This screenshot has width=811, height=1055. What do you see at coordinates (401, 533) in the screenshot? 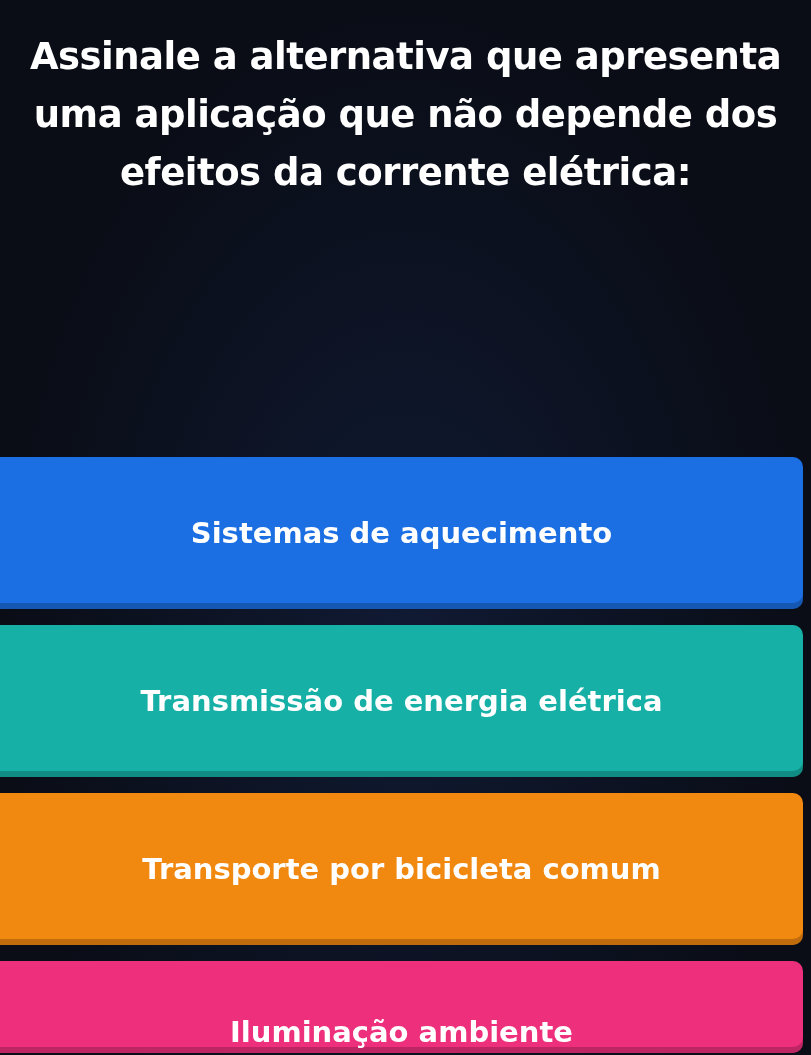
I see `answer-option: Sistemas de aquecimento` at bounding box center [401, 533].